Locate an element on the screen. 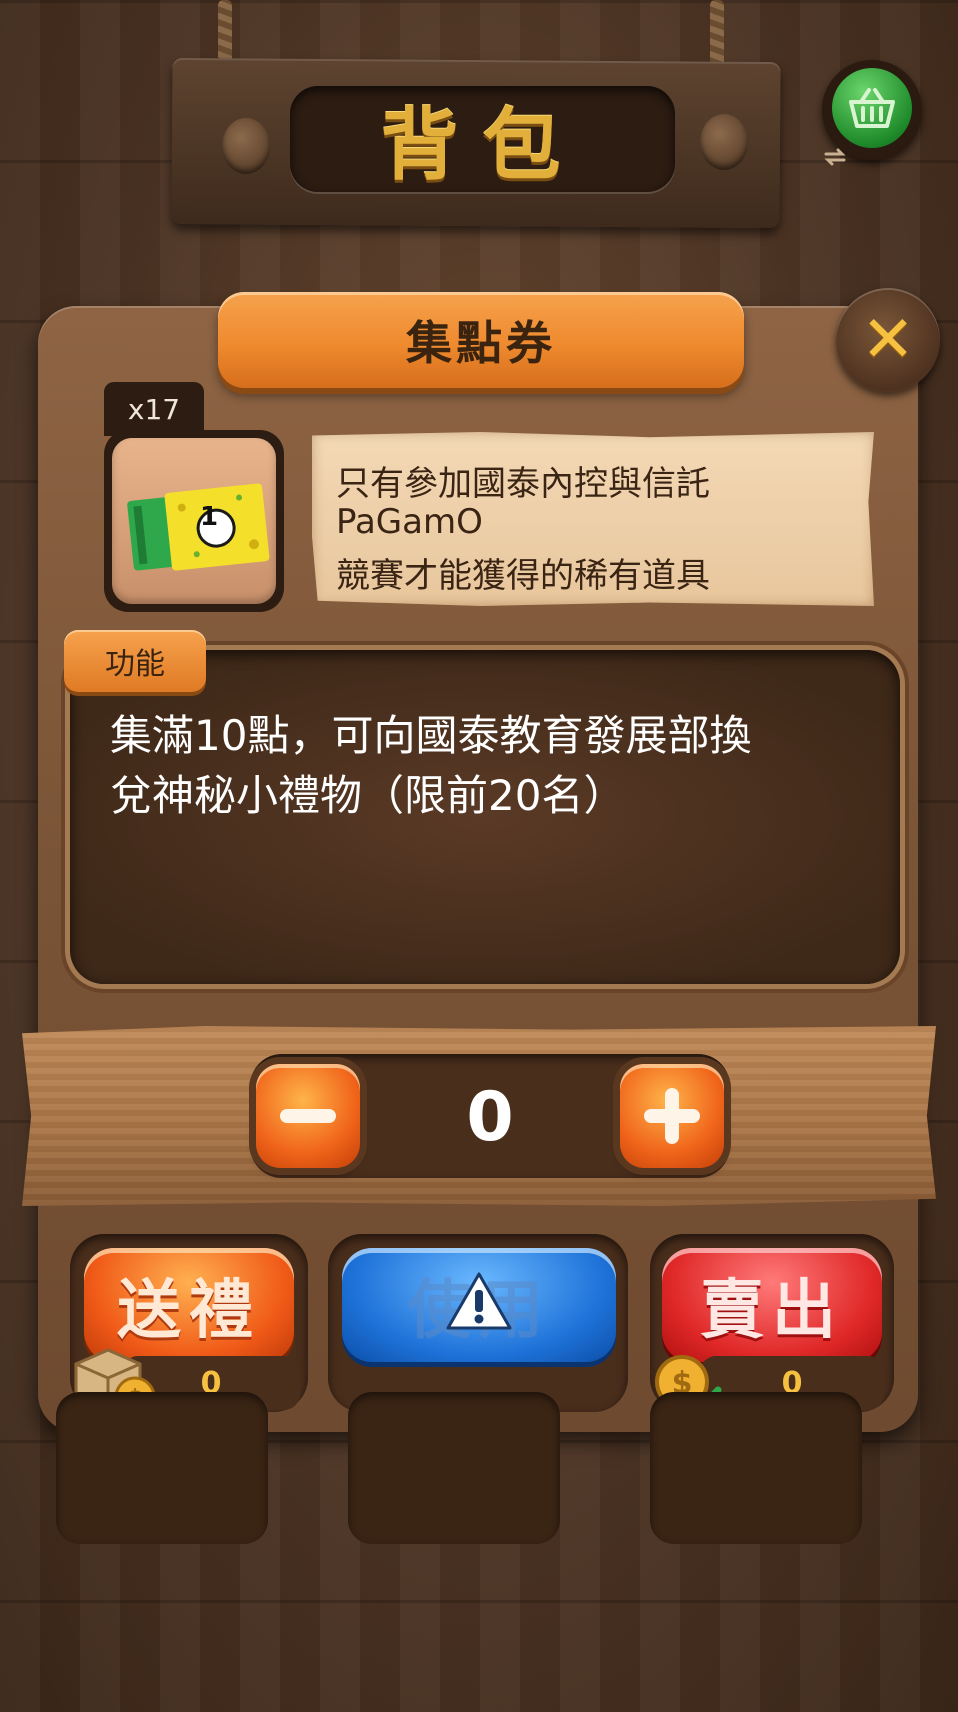 Image resolution: width=958 pixels, height=1712 pixels. function-label-tab: 功能 is located at coordinates (135, 661).